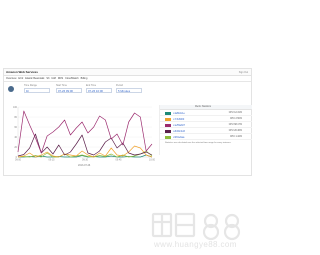  What do you see at coordinates (11, 89) in the screenshot?
I see `refresh-icon` at bounding box center [11, 89].